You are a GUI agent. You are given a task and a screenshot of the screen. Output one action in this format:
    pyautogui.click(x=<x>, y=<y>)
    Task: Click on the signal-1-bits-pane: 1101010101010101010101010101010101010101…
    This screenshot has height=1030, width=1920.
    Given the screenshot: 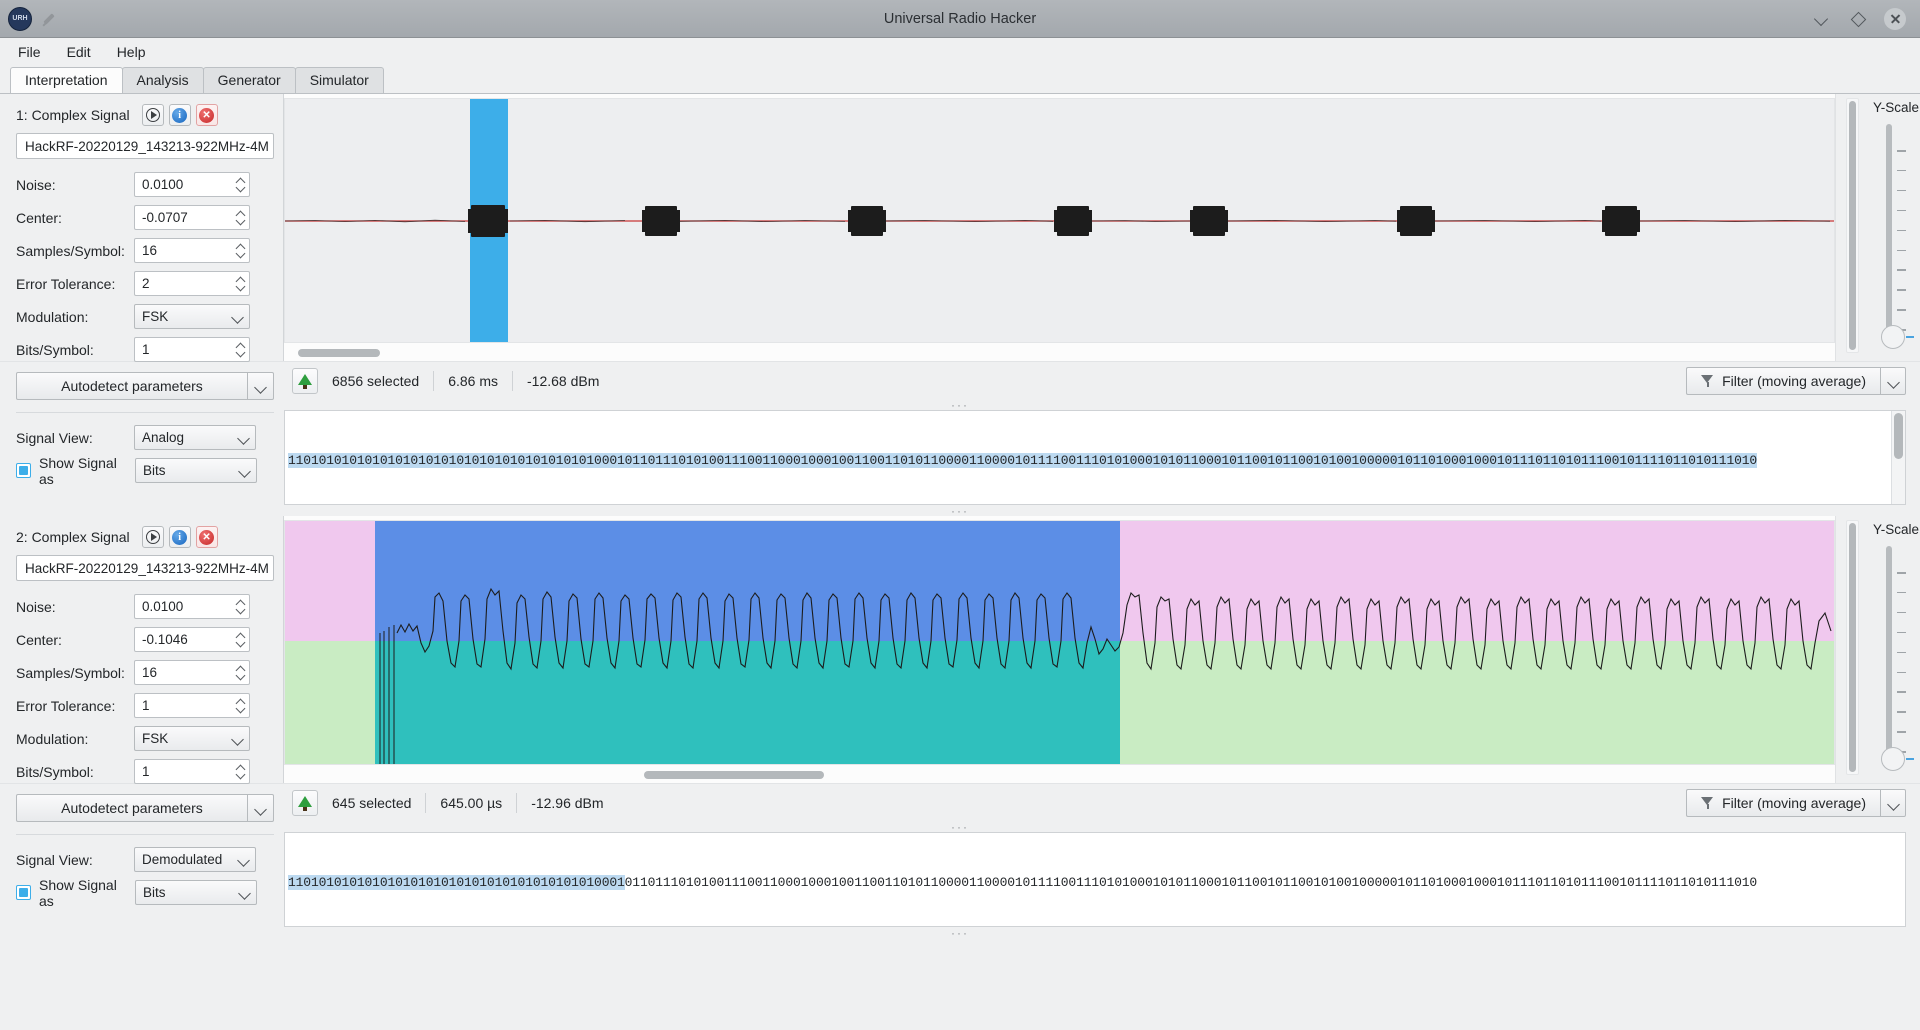 What is the action you would take?
    pyautogui.click(x=1095, y=457)
    